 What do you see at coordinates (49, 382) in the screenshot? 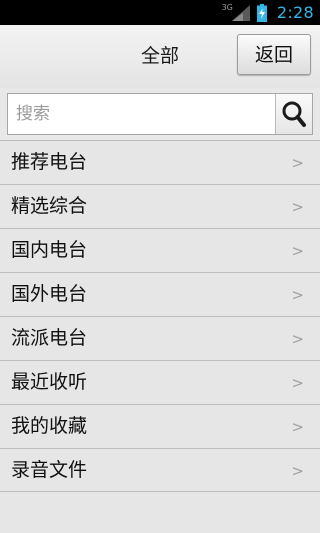
I see `list-item-label: 最近收听` at bounding box center [49, 382].